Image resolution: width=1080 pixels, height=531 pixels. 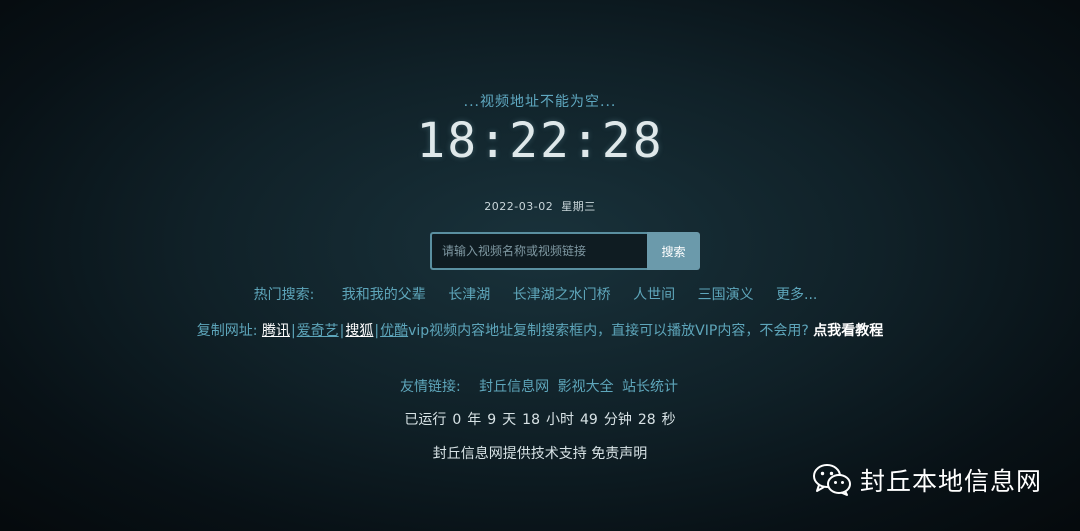 What do you see at coordinates (519, 206) in the screenshot?
I see `clock-date: 2022-03-02` at bounding box center [519, 206].